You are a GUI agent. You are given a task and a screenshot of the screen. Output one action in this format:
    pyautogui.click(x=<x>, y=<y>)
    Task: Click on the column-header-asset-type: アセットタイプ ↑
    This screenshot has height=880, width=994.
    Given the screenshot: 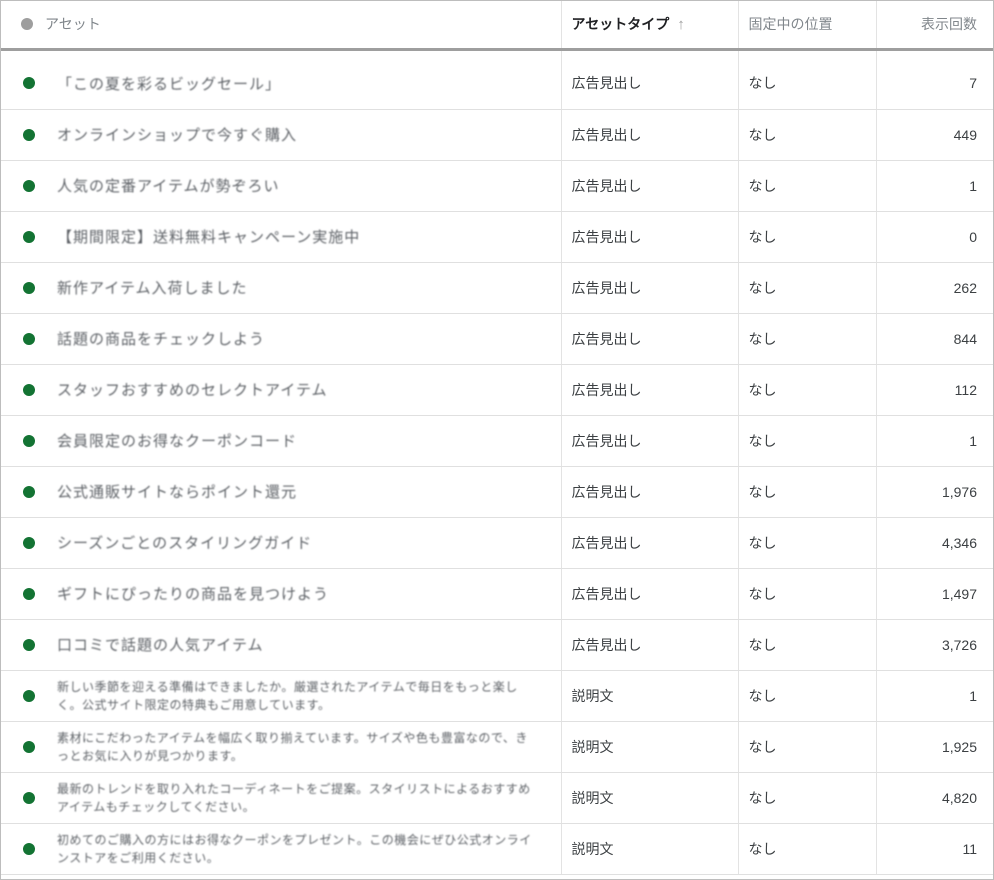 What is the action you would take?
    pyautogui.click(x=650, y=26)
    